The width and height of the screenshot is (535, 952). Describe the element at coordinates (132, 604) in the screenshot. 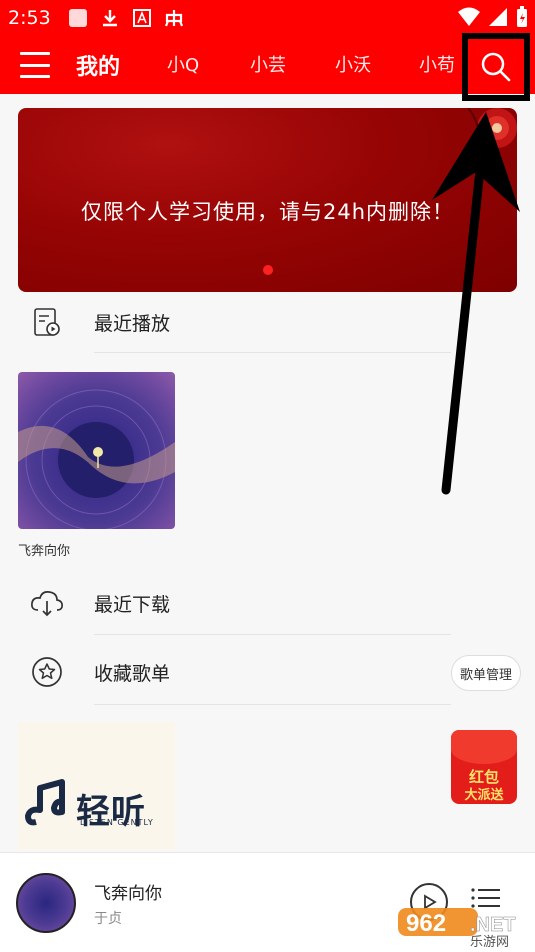

I see `recent-download-label: 最近下载` at that location.